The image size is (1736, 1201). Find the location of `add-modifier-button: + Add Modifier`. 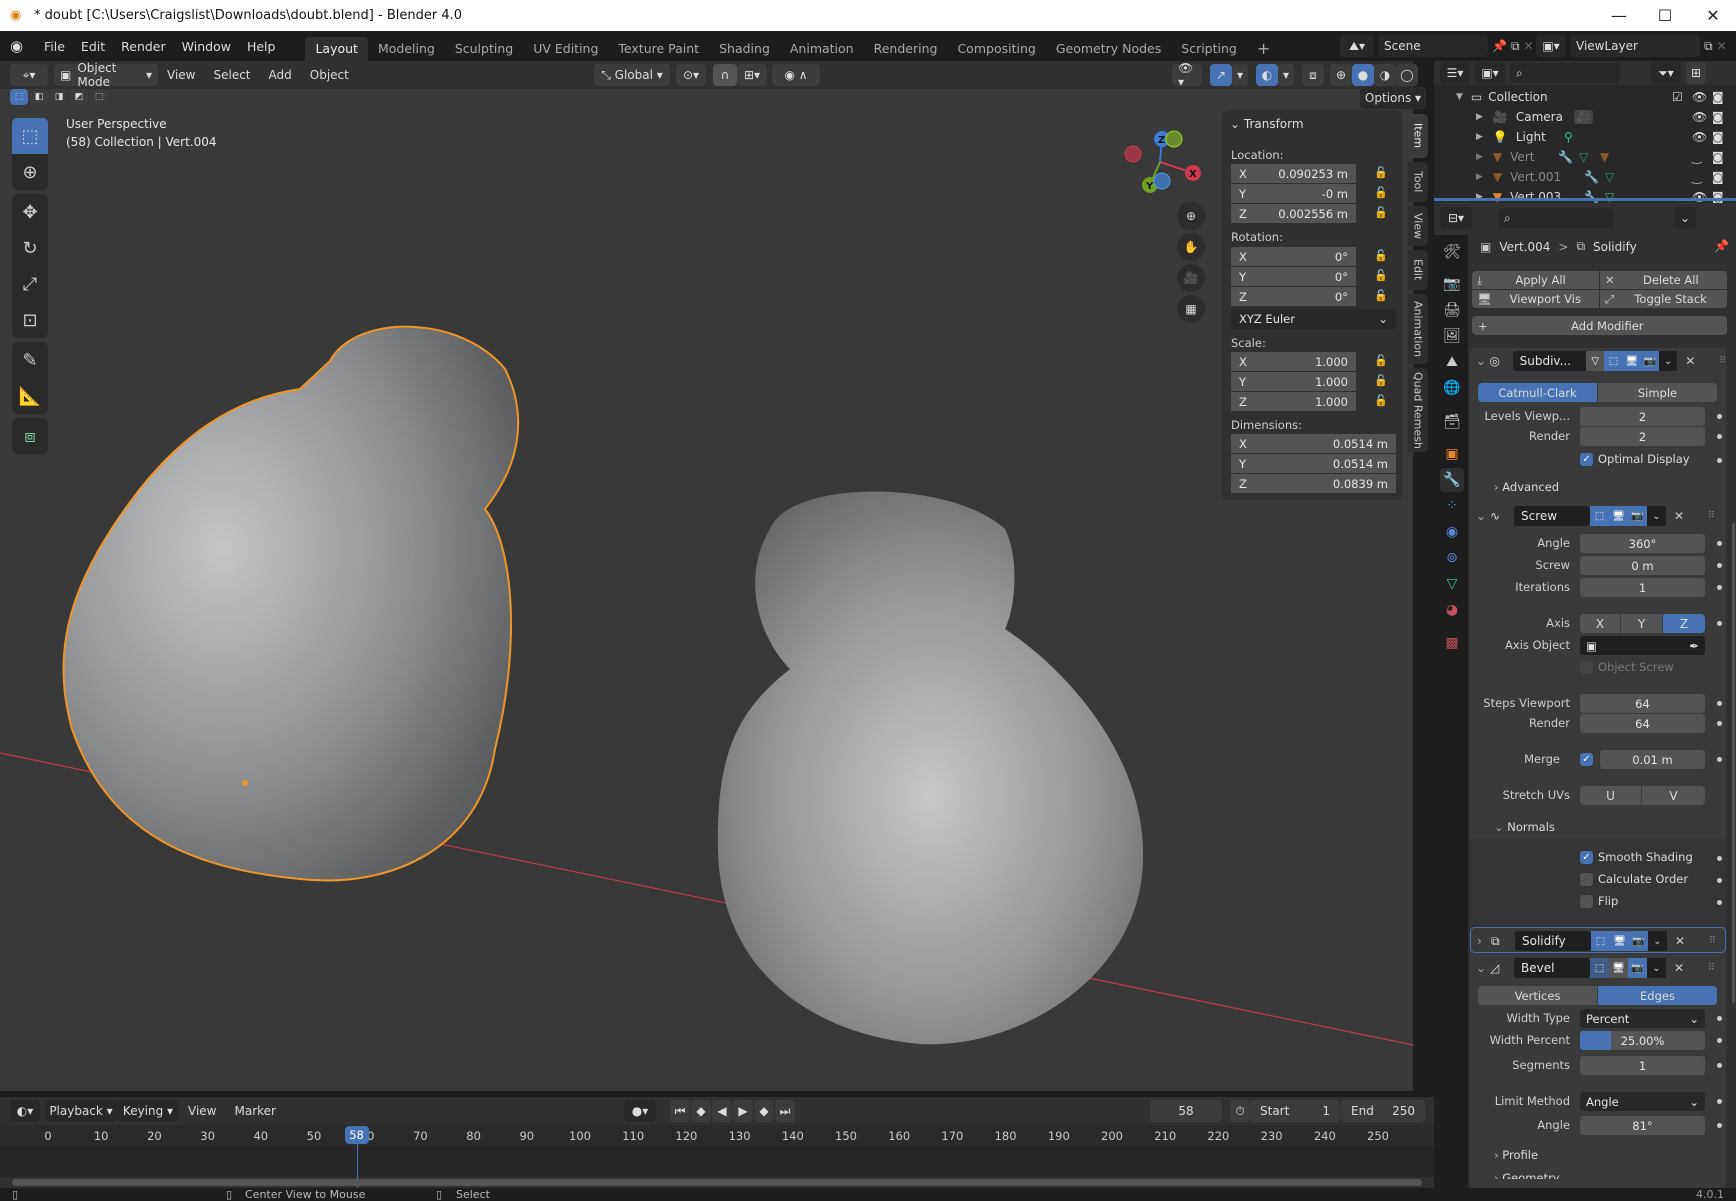

add-modifier-button: + Add Modifier is located at coordinates (1599, 325).